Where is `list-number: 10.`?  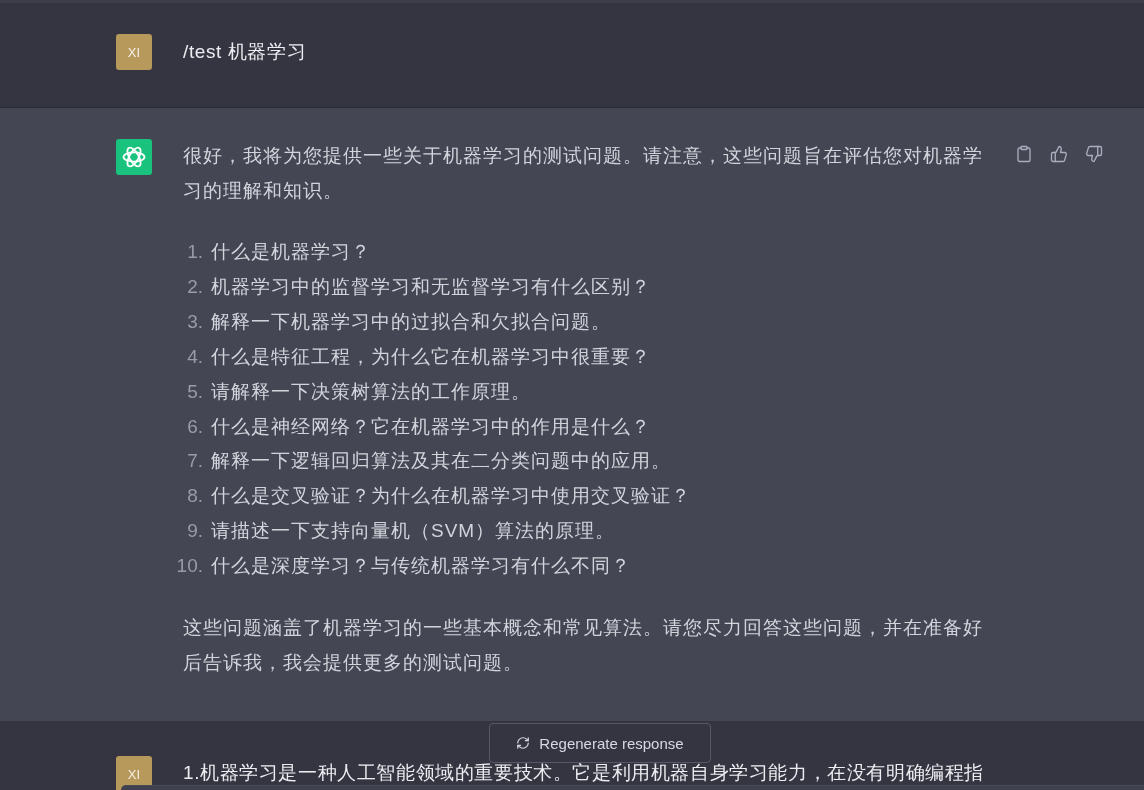
list-number: 10. is located at coordinates (189, 566).